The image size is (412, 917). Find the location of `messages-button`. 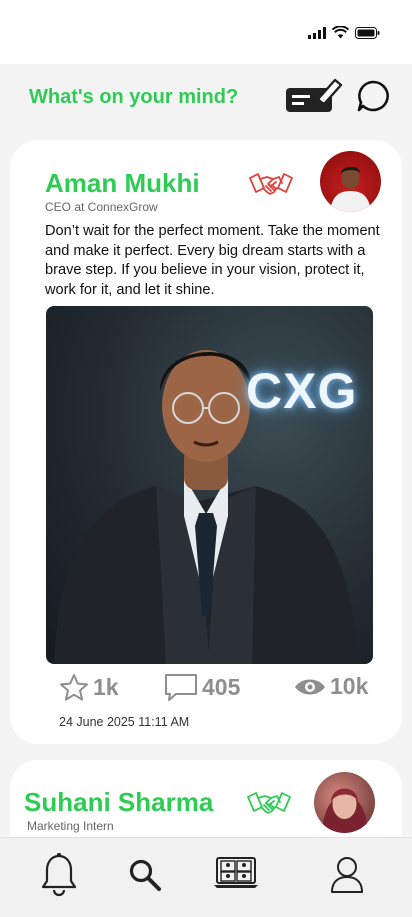

messages-button is located at coordinates (373, 98).